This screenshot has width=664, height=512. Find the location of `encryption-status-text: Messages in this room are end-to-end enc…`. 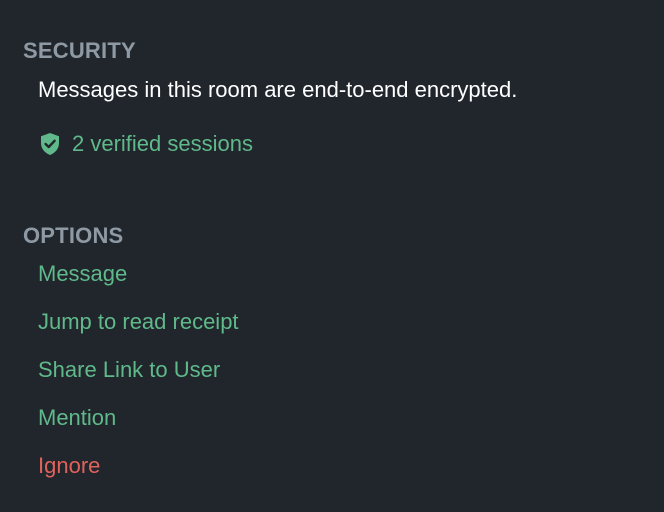

encryption-status-text: Messages in this room are end-to-end enc… is located at coordinates (278, 89).